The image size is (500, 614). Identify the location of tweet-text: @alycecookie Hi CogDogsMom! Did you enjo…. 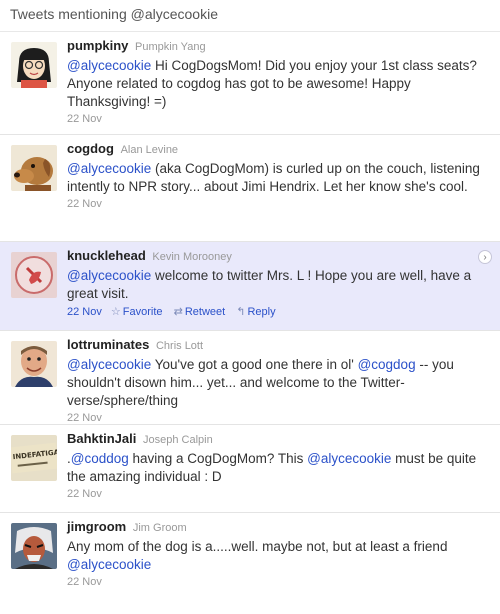
(272, 83).